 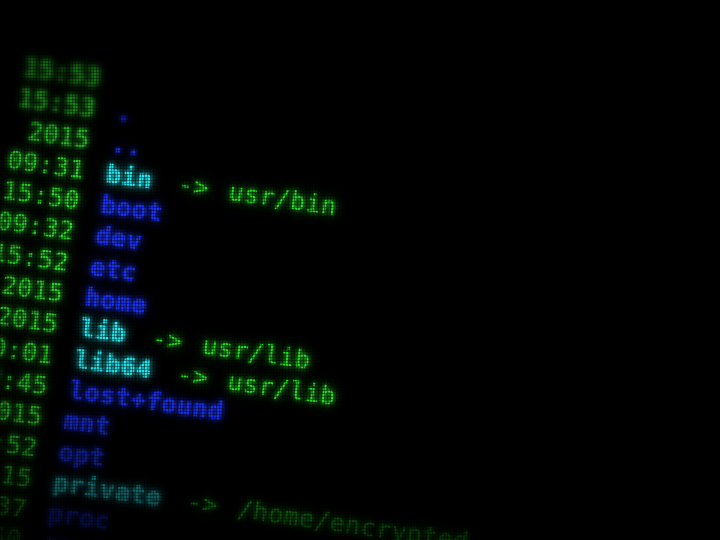 I want to click on file-name: .., so click(x=127, y=145).